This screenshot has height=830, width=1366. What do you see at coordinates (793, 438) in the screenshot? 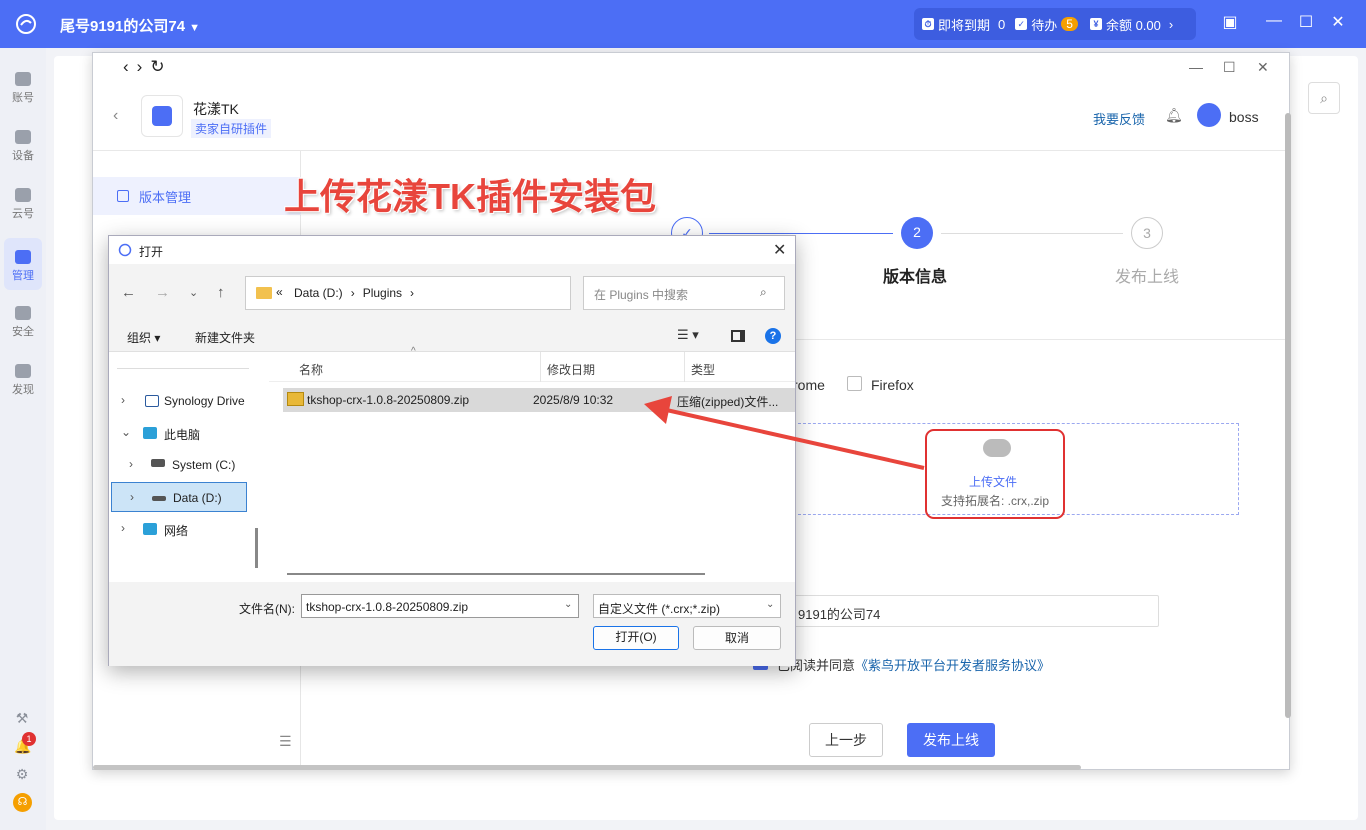
I see `annotation-arrow-line` at bounding box center [793, 438].